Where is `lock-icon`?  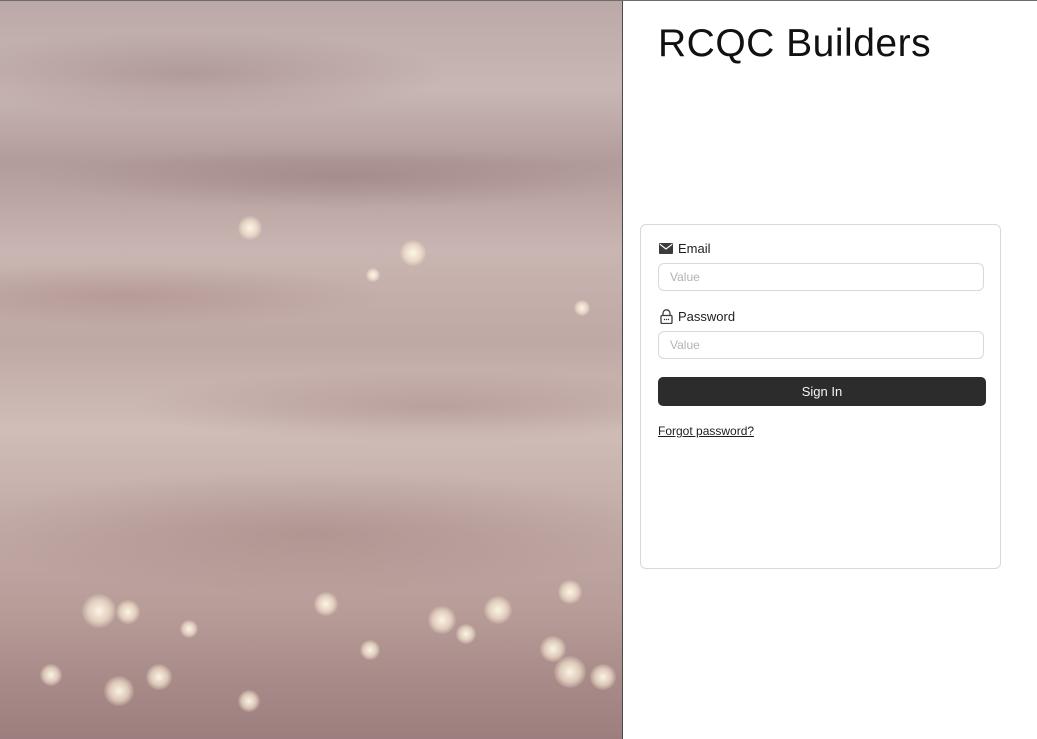
lock-icon is located at coordinates (666, 316).